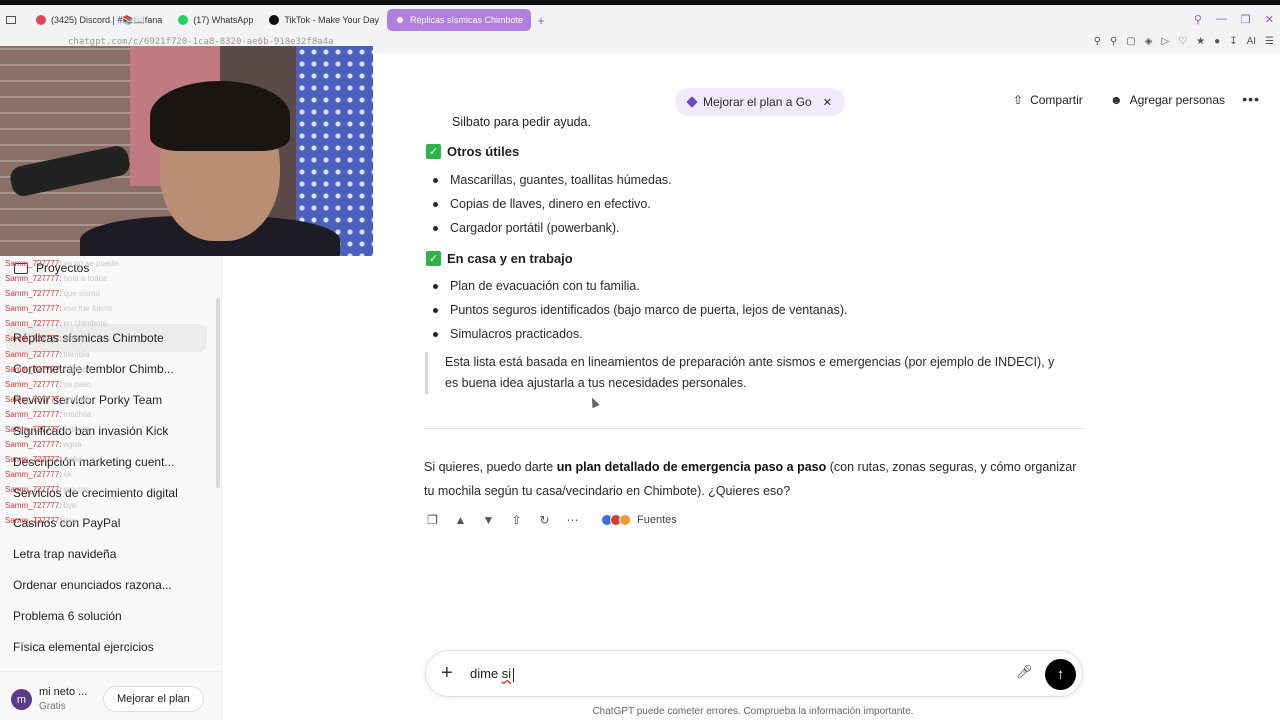 The image size is (1280, 720). What do you see at coordinates (106, 554) in the screenshot?
I see `sidebar-chat-item: Letra trap navideña` at bounding box center [106, 554].